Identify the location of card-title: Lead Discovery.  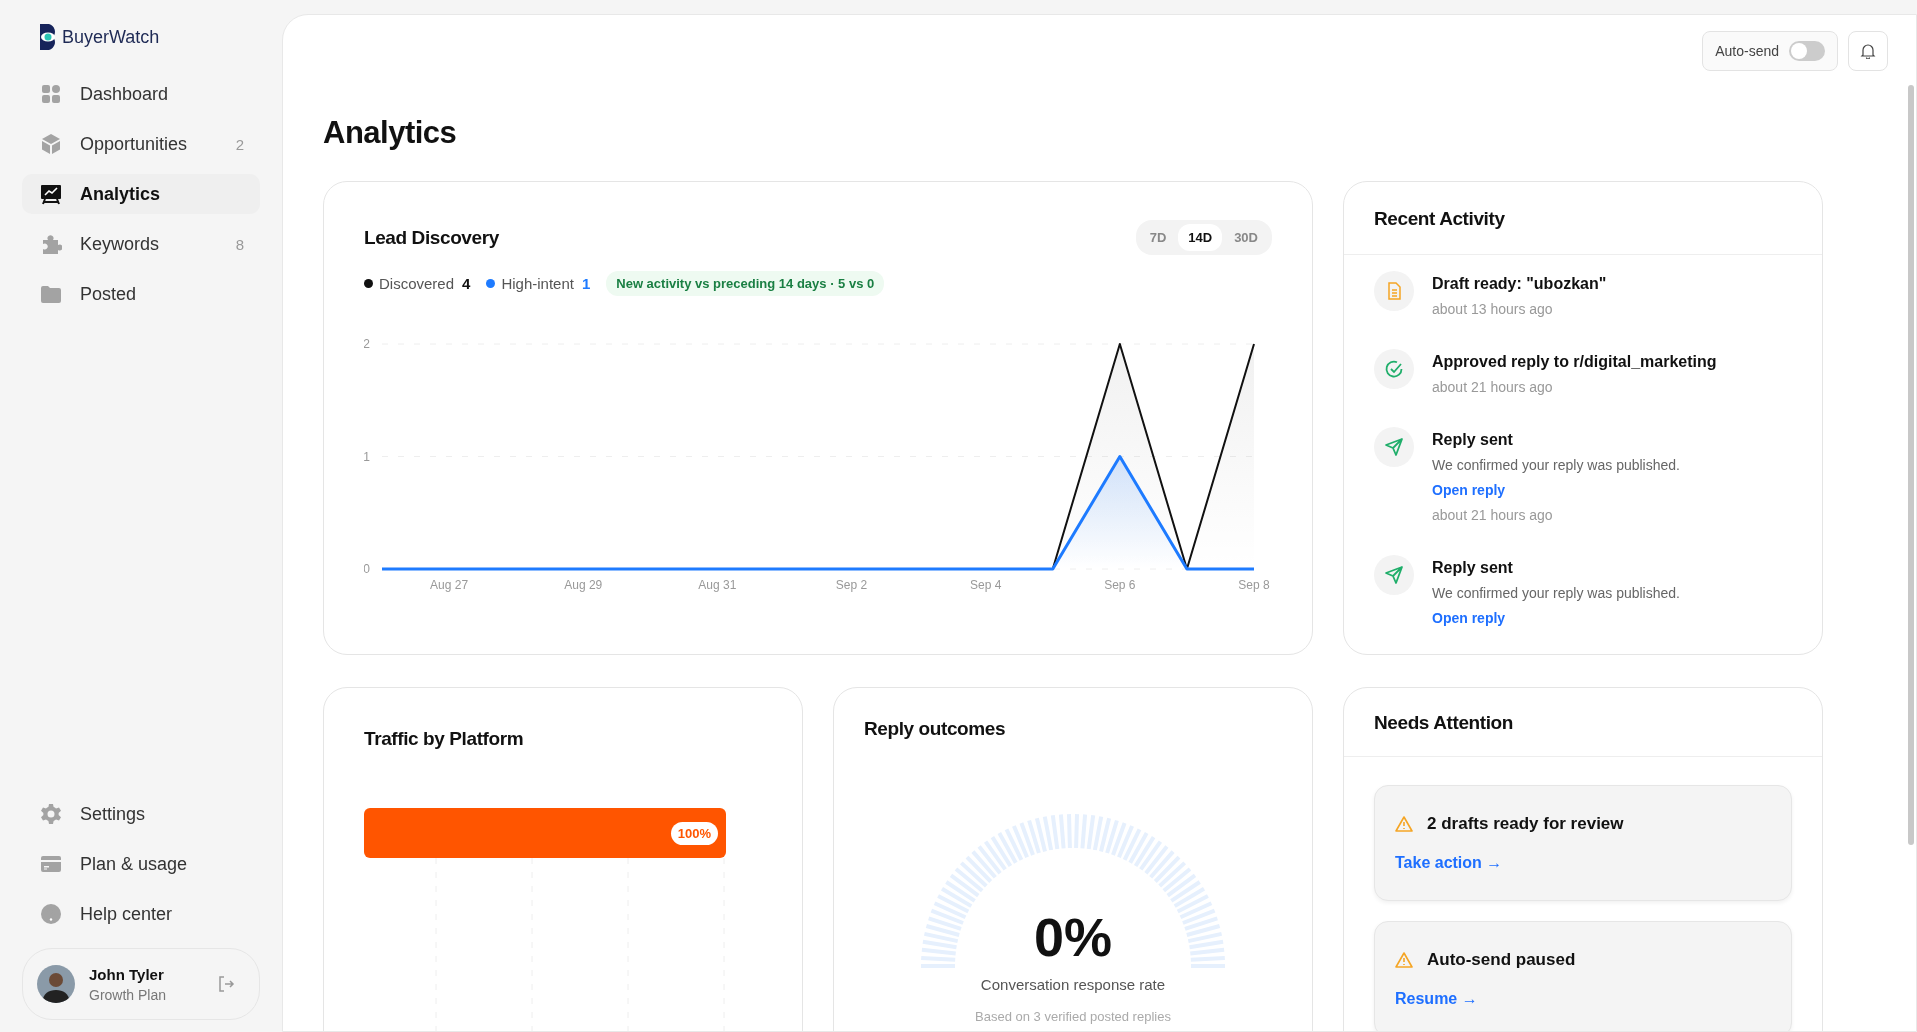
(431, 237).